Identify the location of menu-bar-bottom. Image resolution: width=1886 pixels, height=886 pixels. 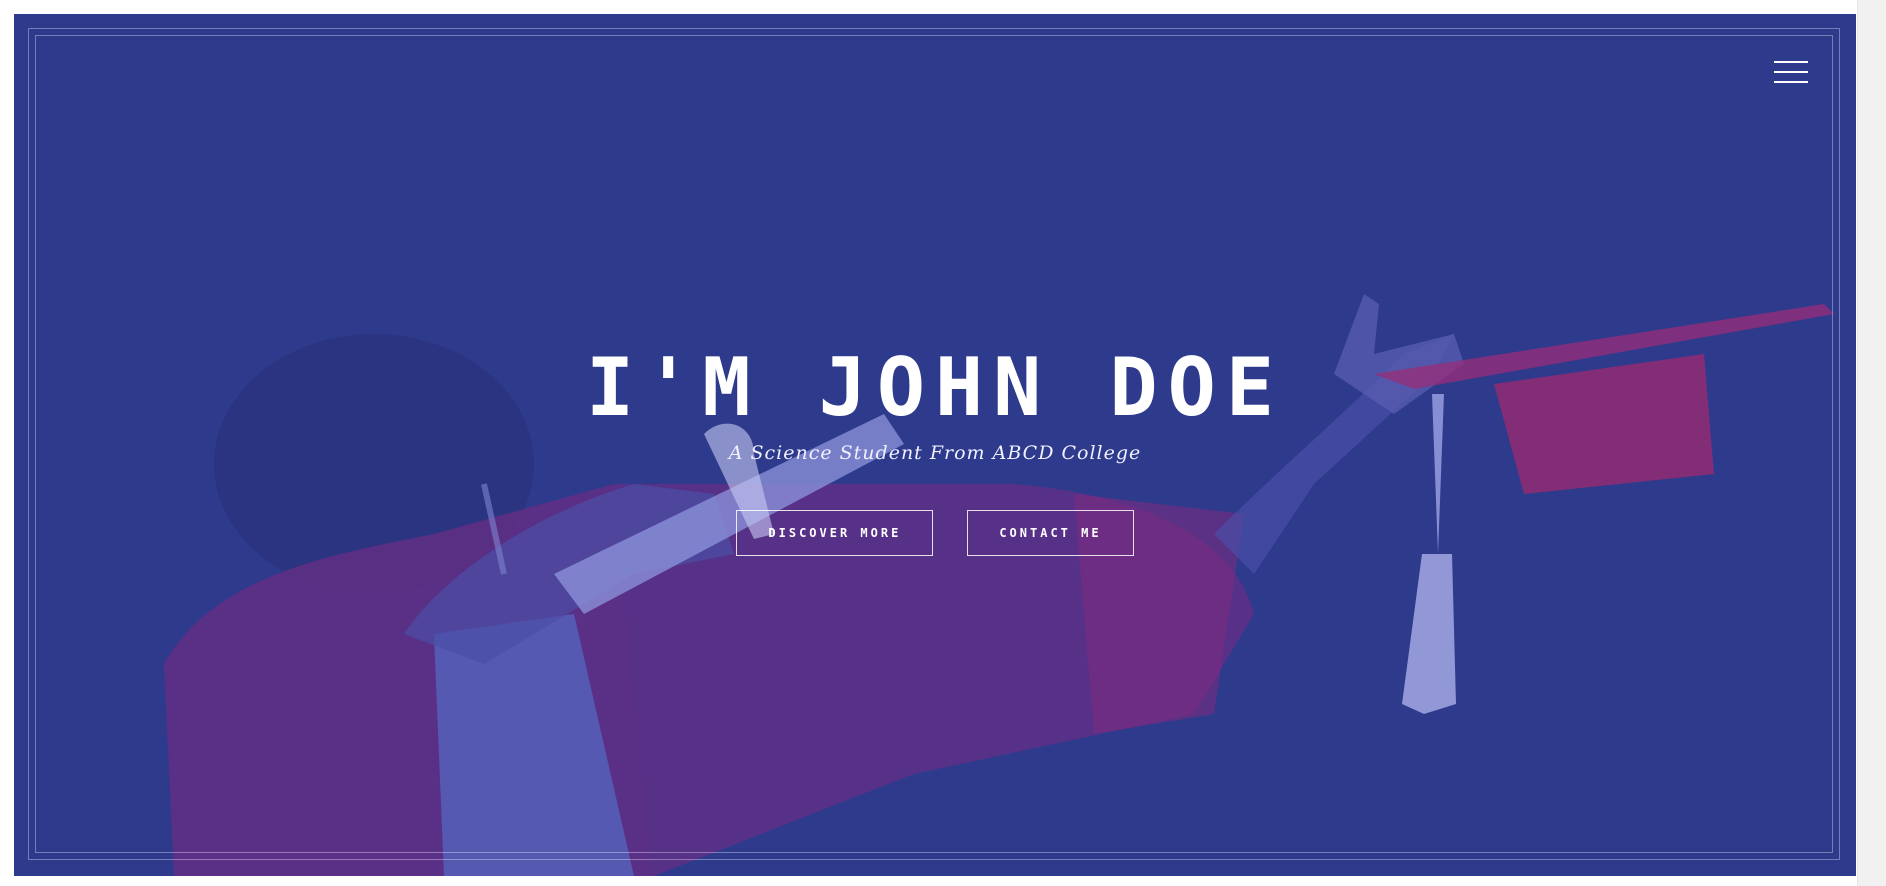
(1791, 82).